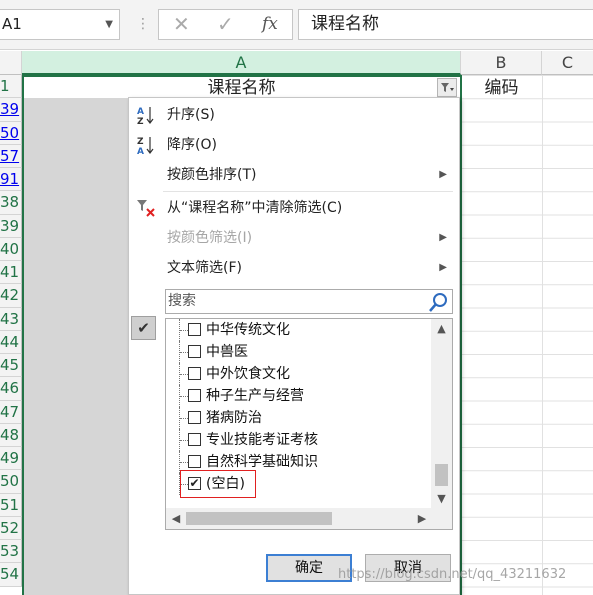  Describe the element at coordinates (248, 374) in the screenshot. I see `list-item-label: 中外饮食文化` at that location.